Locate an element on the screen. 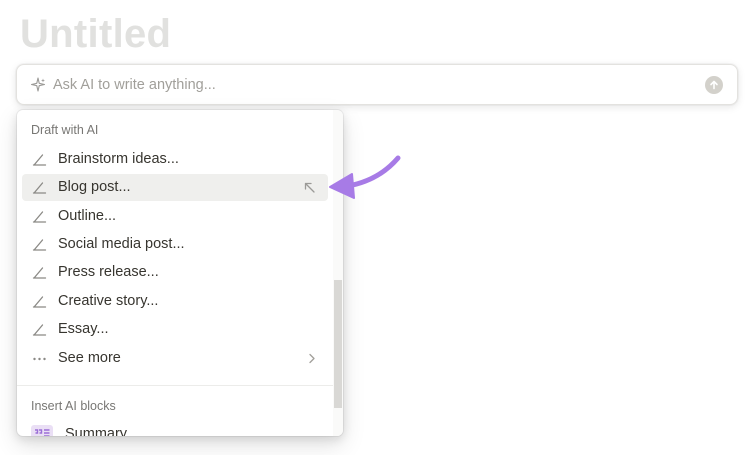  blocks-section-label: Insert AI blocks is located at coordinates (73, 406).